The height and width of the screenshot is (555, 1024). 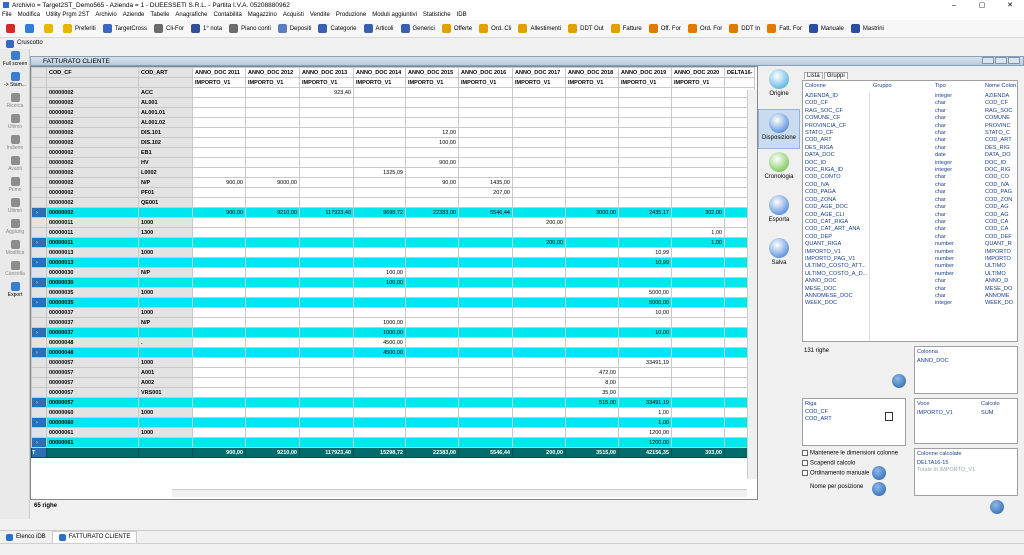 I want to click on cruscotto-button: Cruscotto, so click(x=30, y=43).